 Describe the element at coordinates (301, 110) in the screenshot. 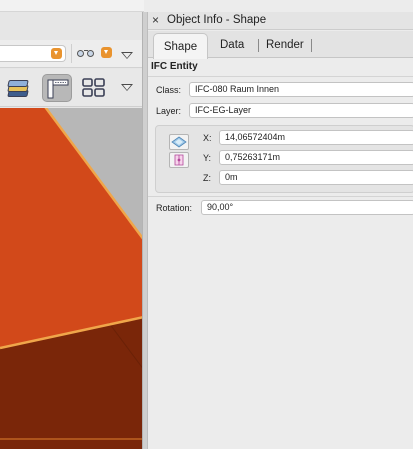

I see `layer-field: IFC-EG-Layer` at that location.